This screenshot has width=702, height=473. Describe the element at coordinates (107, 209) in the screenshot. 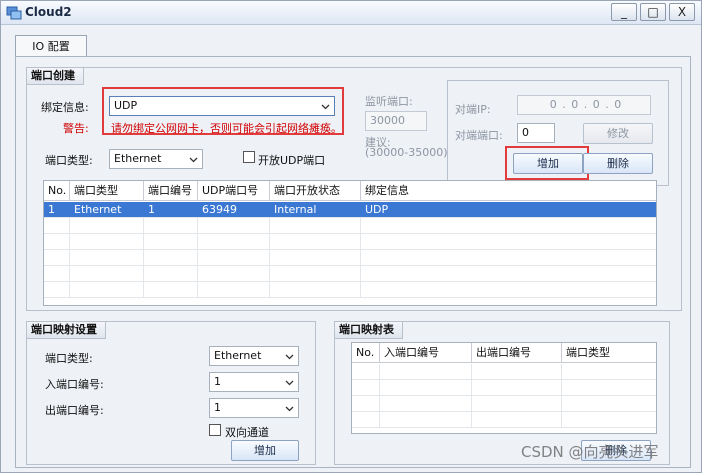

I see `cell-port-type: Ethernet` at that location.